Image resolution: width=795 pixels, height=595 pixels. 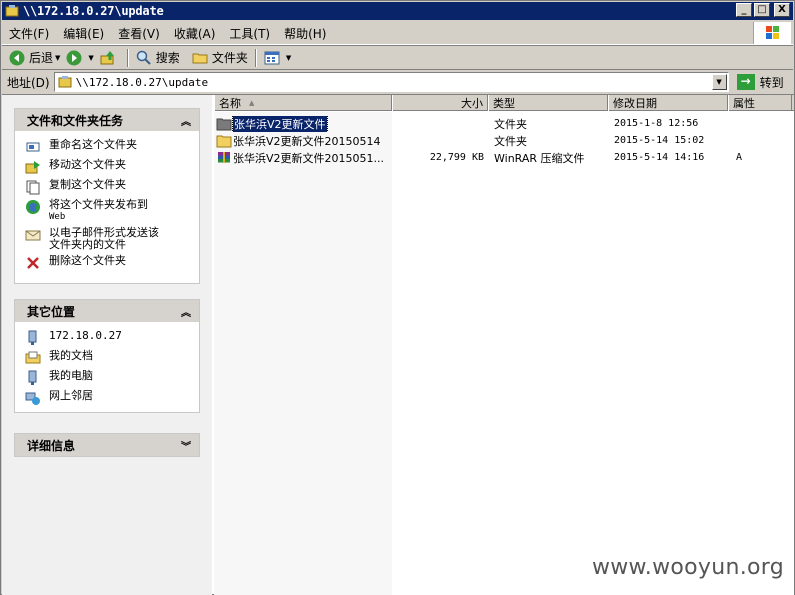 I want to click on minimize-button: _, so click(x=744, y=10).